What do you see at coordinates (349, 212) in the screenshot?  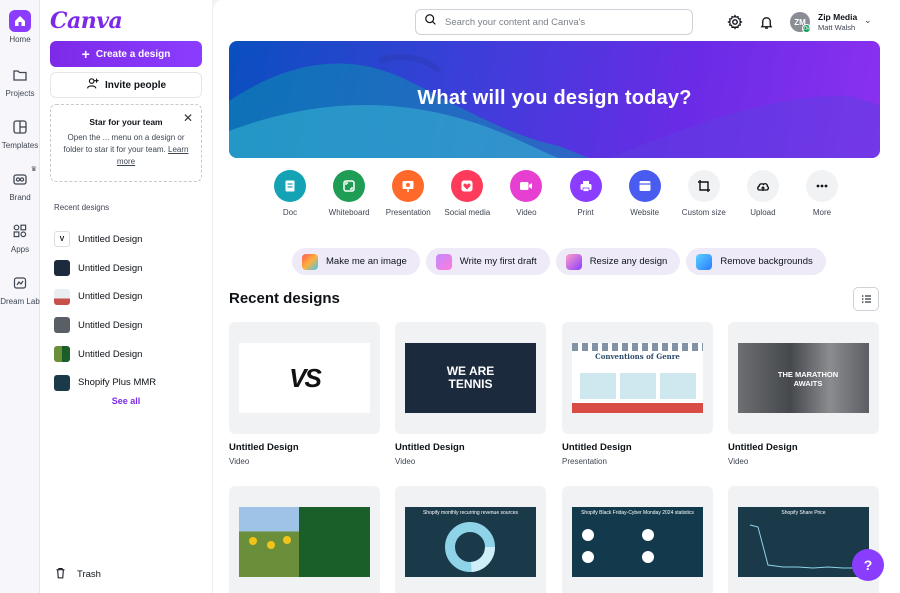 I see `design-type-label: Whiteboard` at bounding box center [349, 212].